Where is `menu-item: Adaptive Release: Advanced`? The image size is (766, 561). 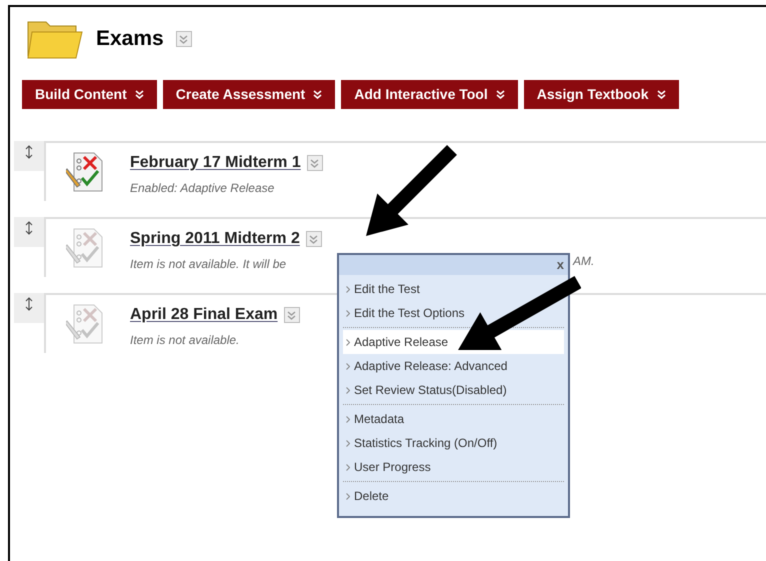 menu-item: Adaptive Release: Advanced is located at coordinates (431, 366).